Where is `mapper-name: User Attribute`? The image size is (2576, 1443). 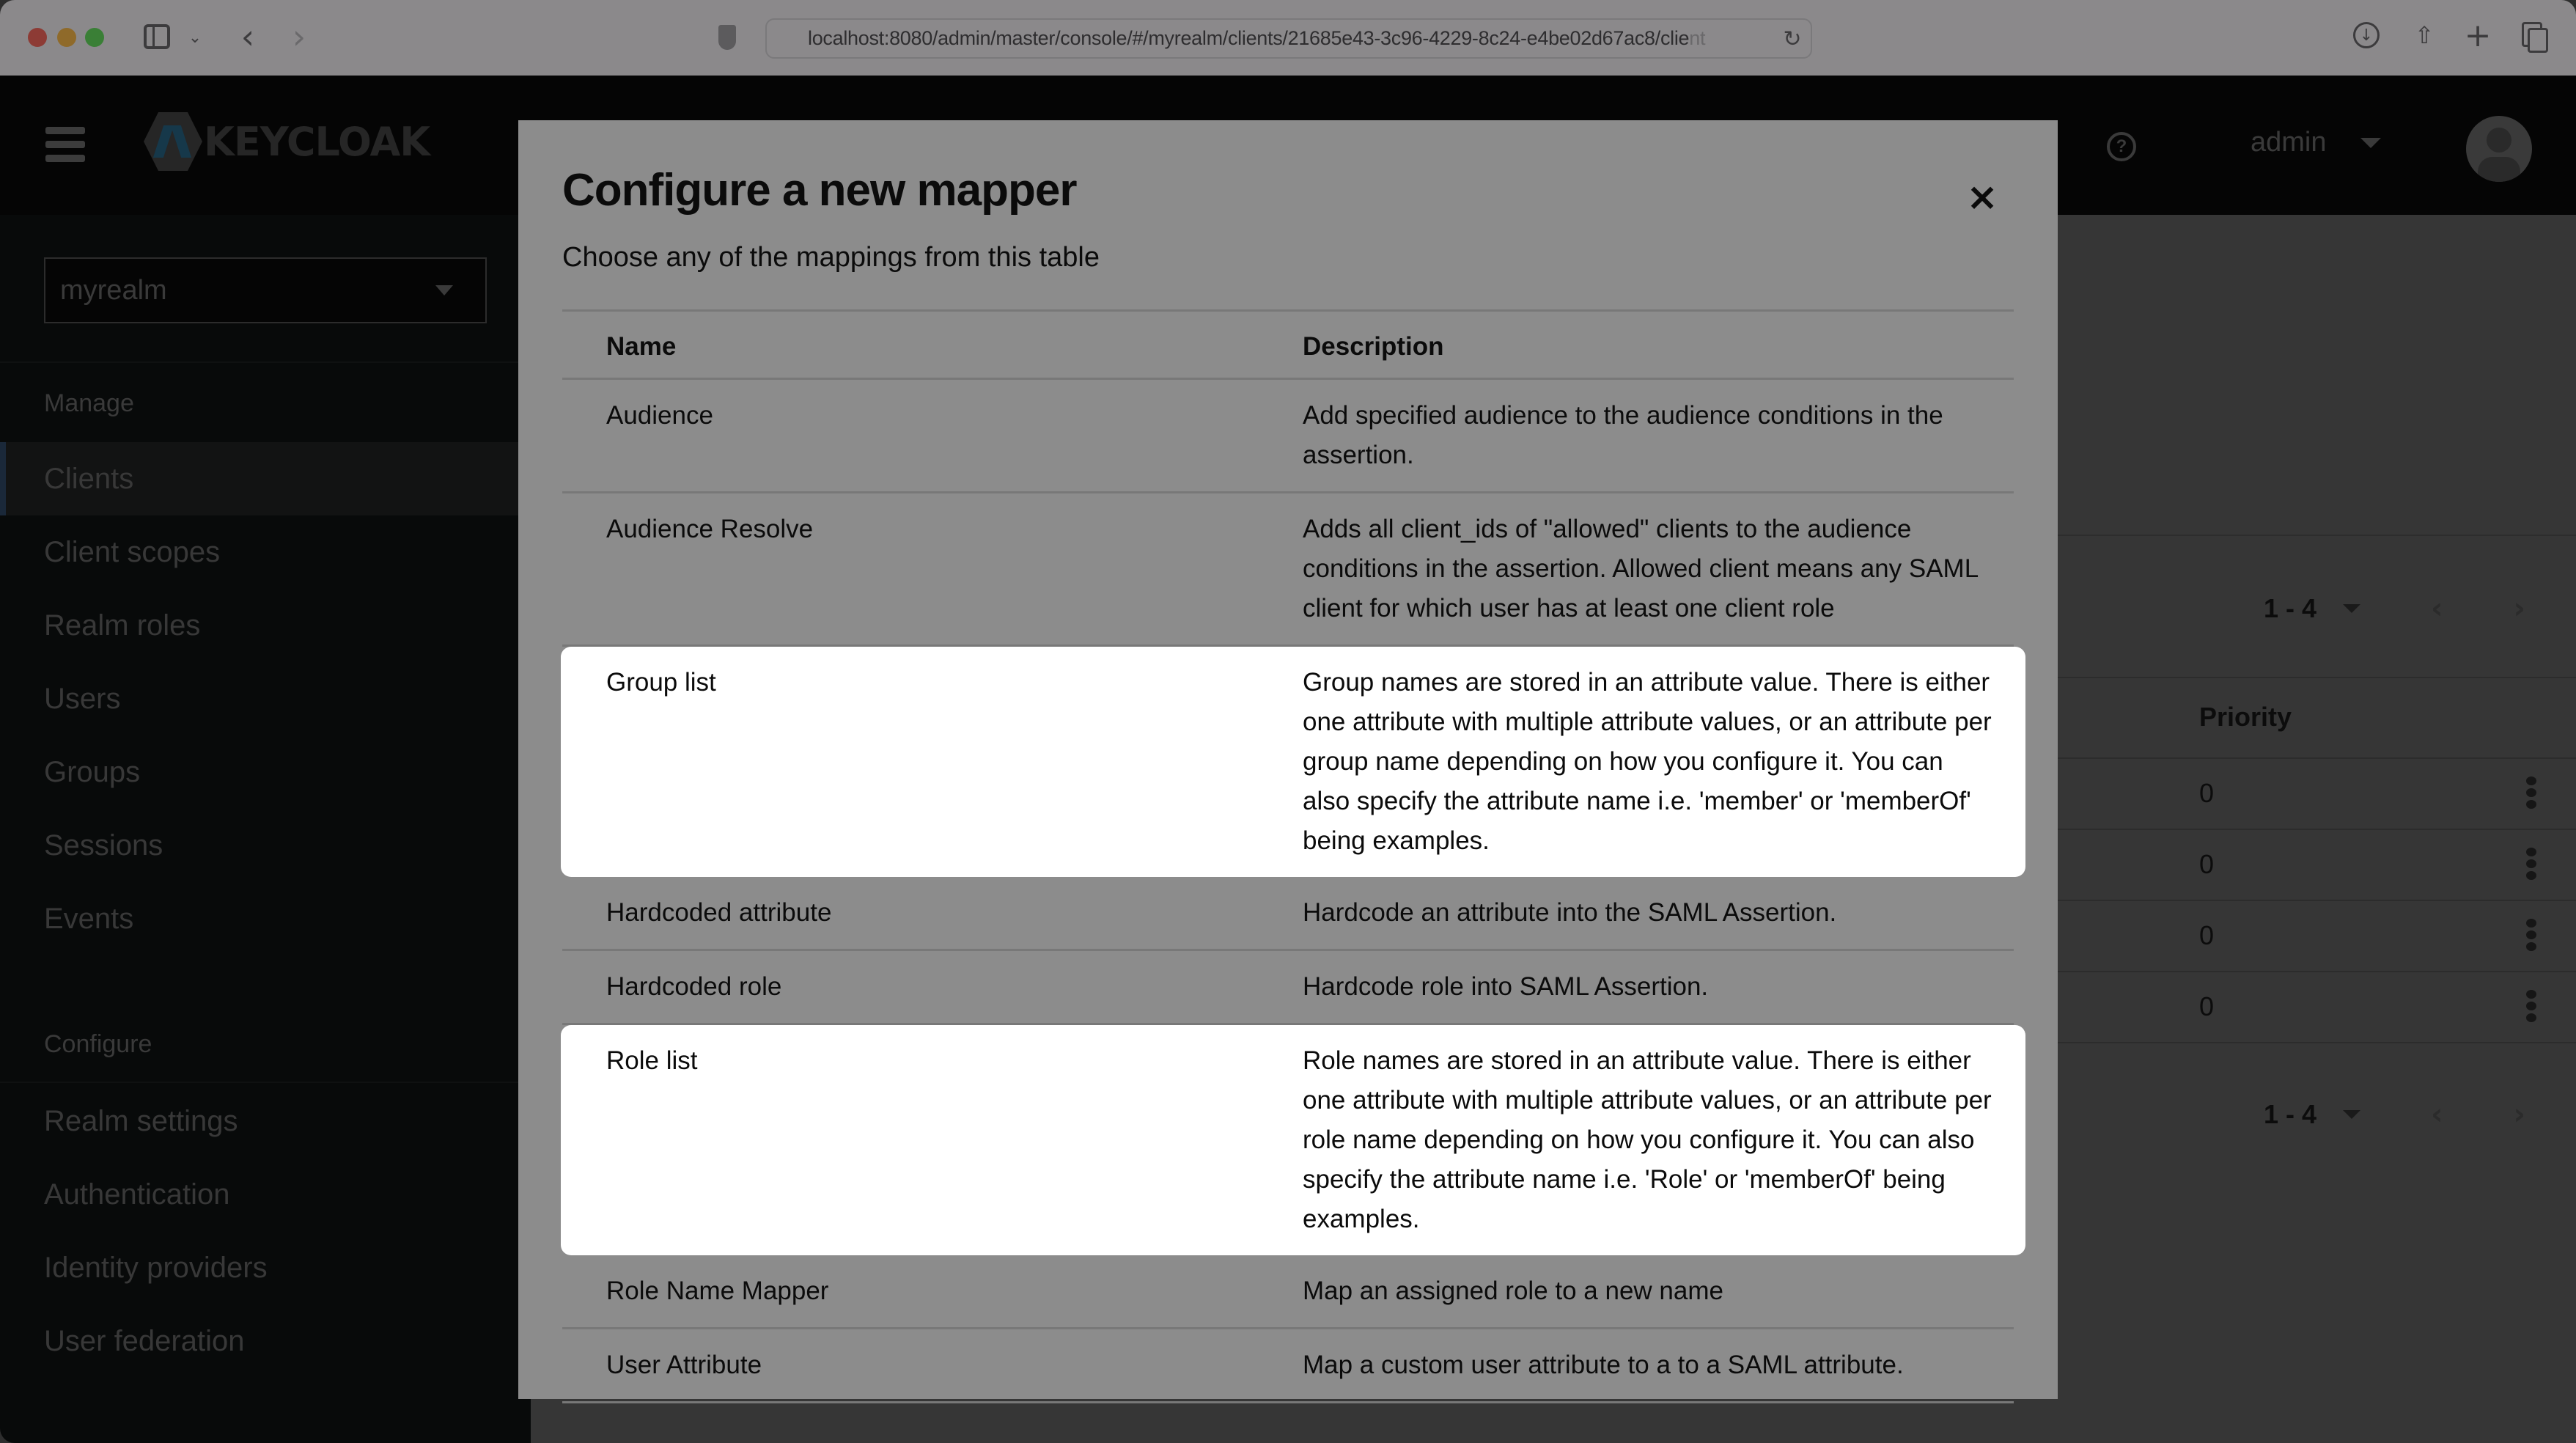
mapper-name: User Attribute is located at coordinates (684, 1365).